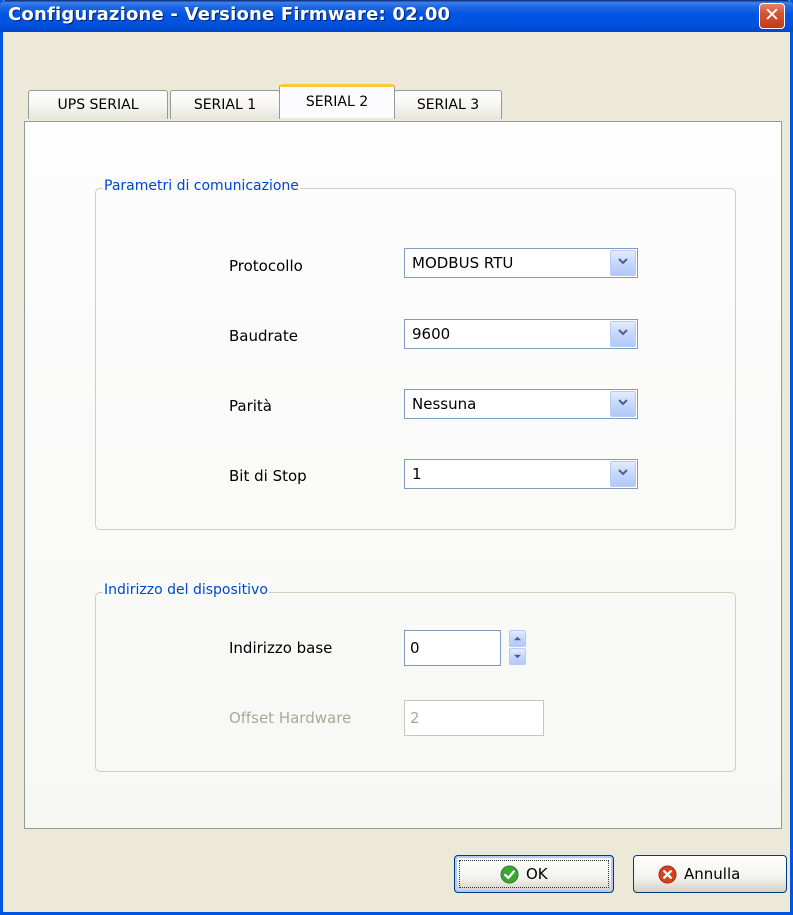 The height and width of the screenshot is (915, 793). I want to click on baudrate-label: Baudrate, so click(263, 336).